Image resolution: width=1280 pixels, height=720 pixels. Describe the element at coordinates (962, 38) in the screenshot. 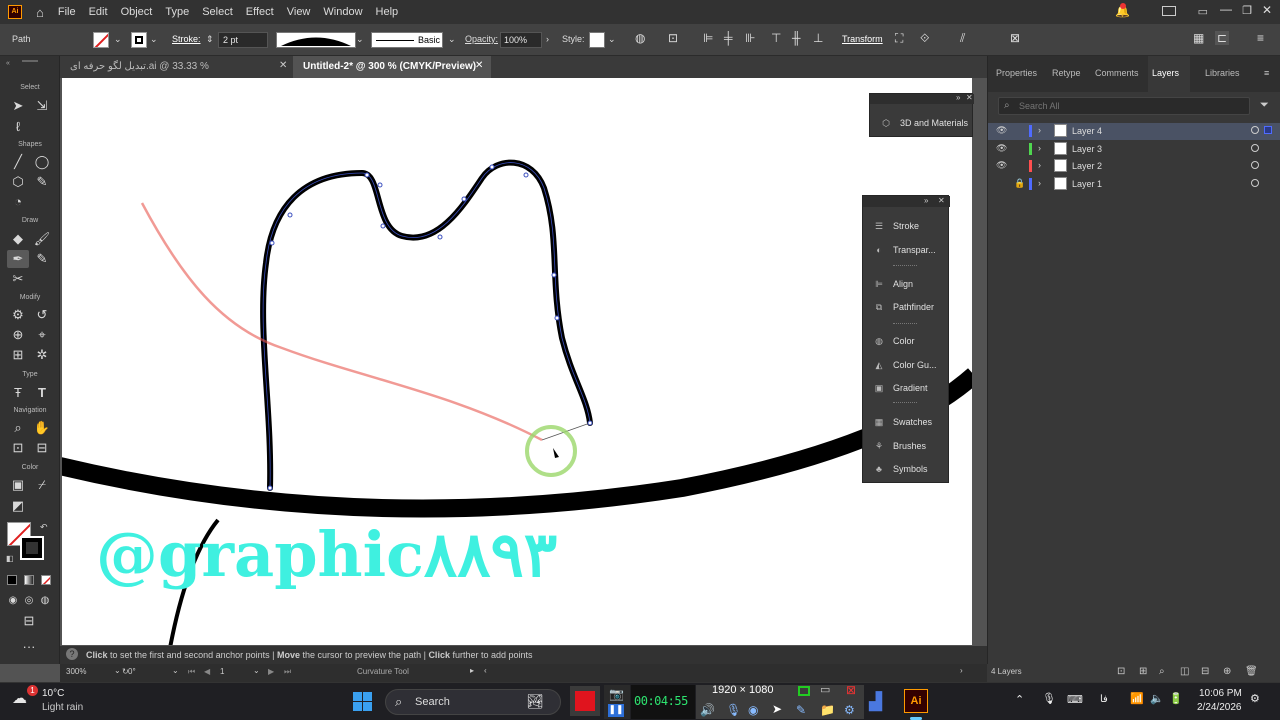

I see `puppet-warp-icon: ⫽` at that location.